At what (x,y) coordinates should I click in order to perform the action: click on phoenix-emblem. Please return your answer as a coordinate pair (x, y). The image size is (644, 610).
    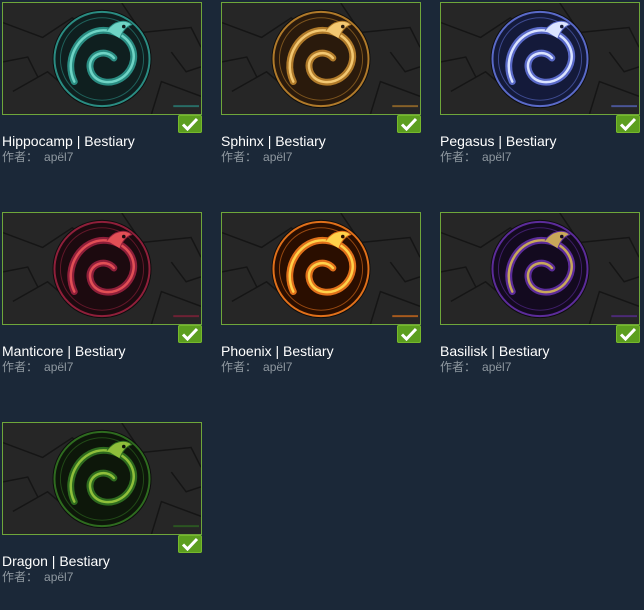
    Looking at the image, I should click on (321, 268).